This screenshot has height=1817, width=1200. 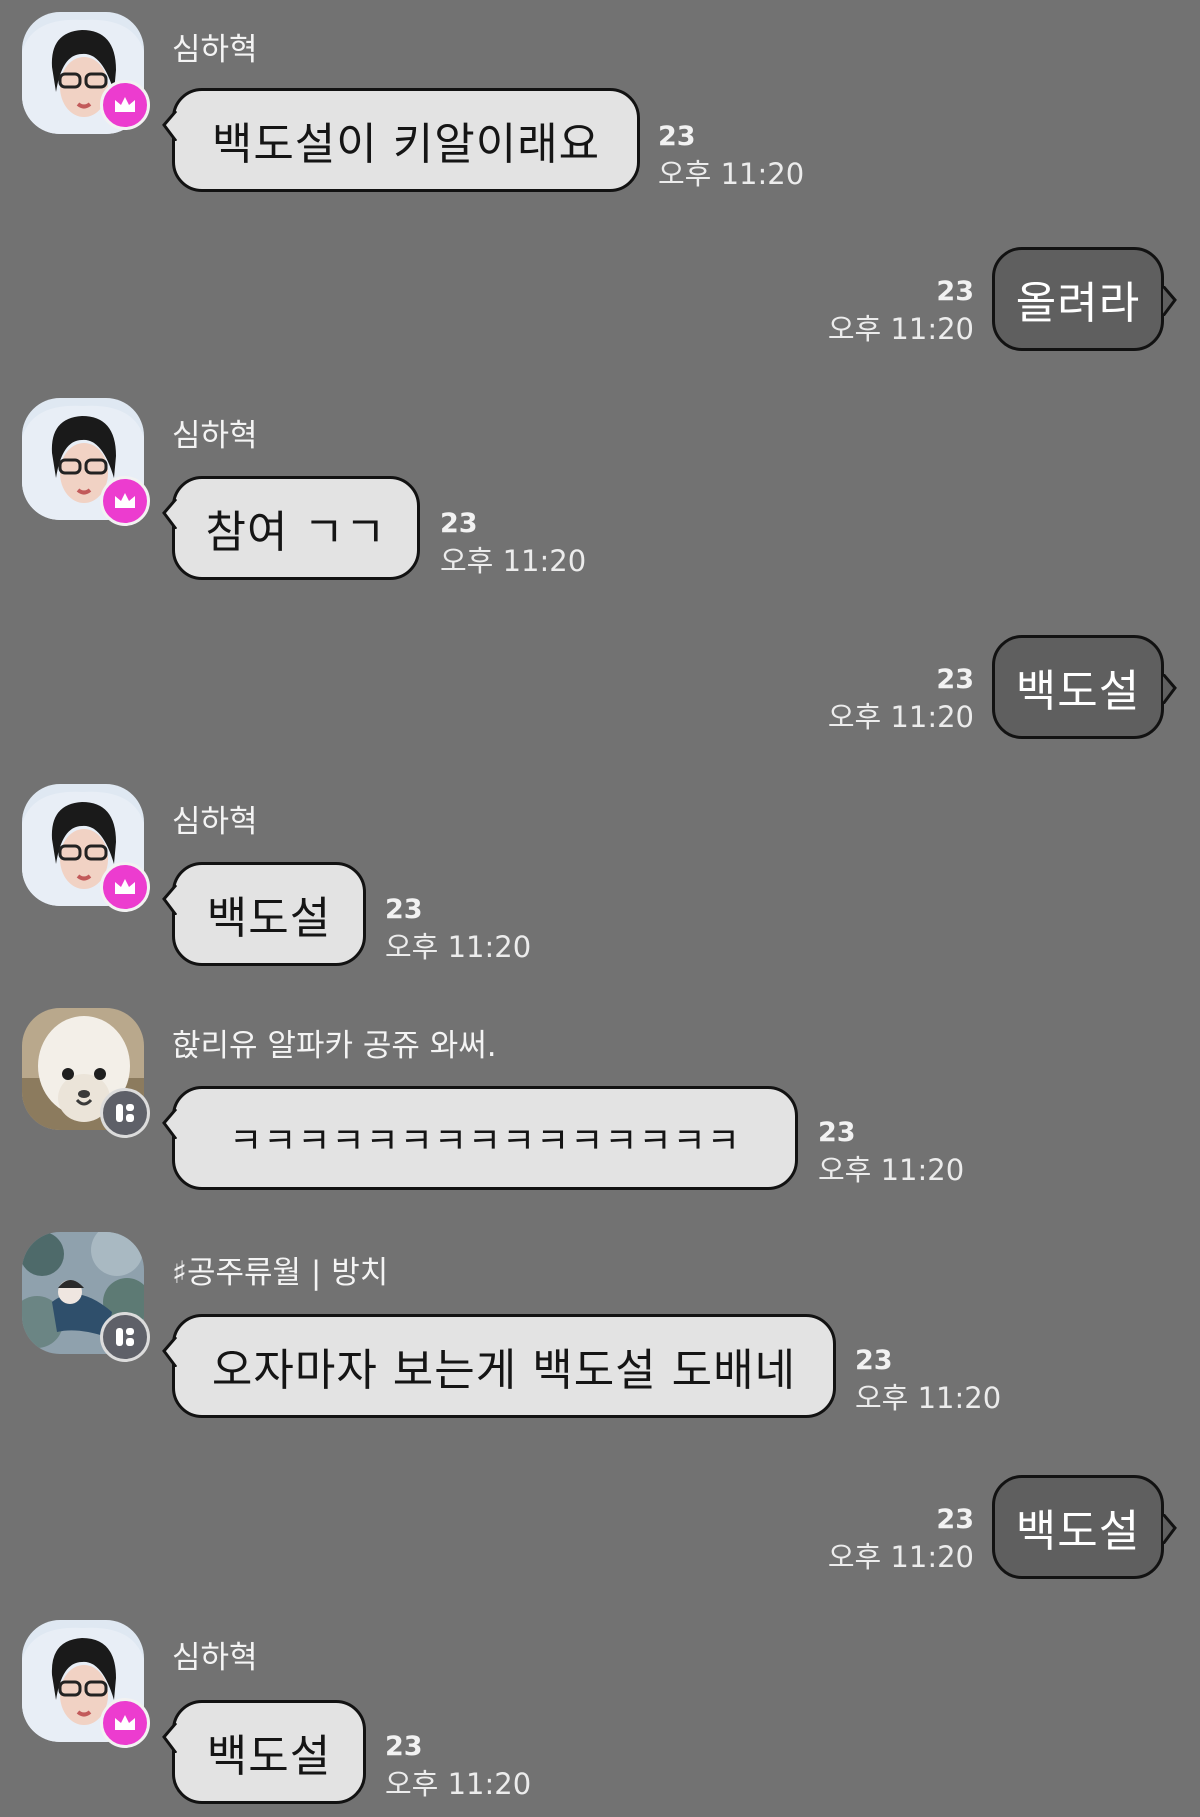 What do you see at coordinates (334, 1046) in the screenshot?
I see `sender-name: 핝리유 알파카 공쥬 와써.` at bounding box center [334, 1046].